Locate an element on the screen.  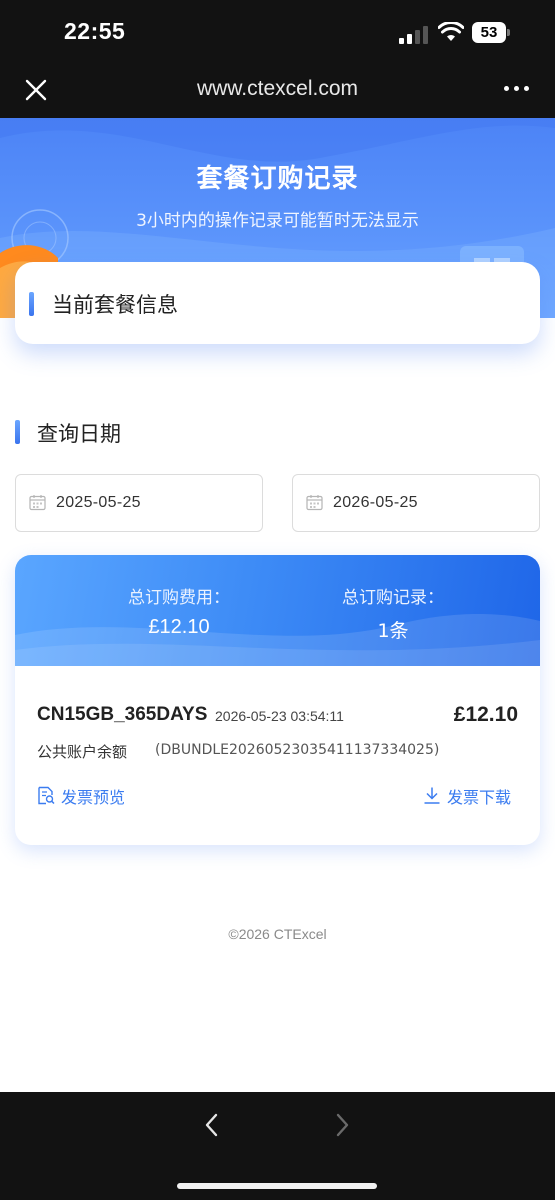
page-title: 套餐订购记录 is located at coordinates (277, 179).